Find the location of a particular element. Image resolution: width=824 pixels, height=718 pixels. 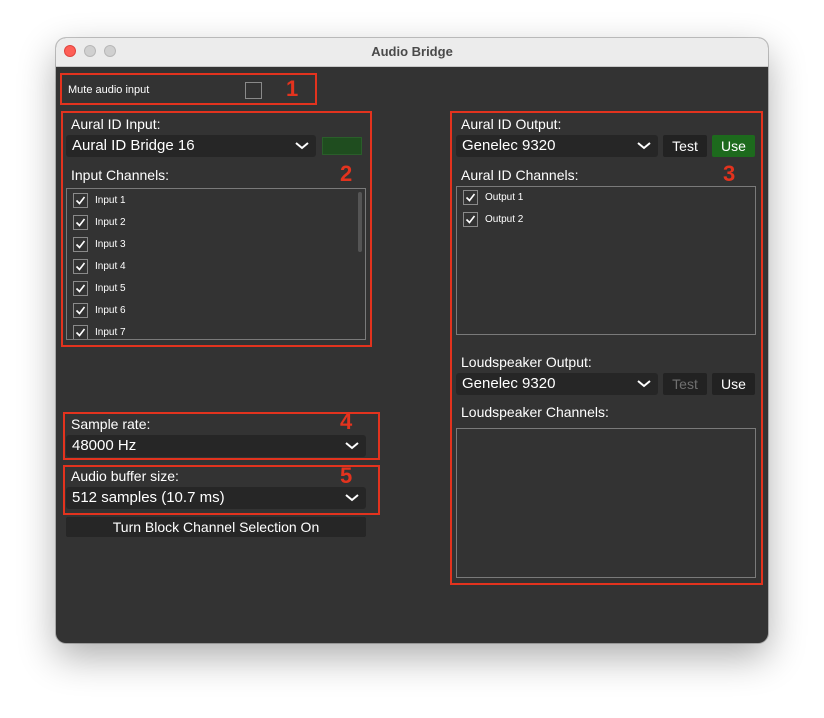

output-label: Aural ID Output: is located at coordinates (511, 124).